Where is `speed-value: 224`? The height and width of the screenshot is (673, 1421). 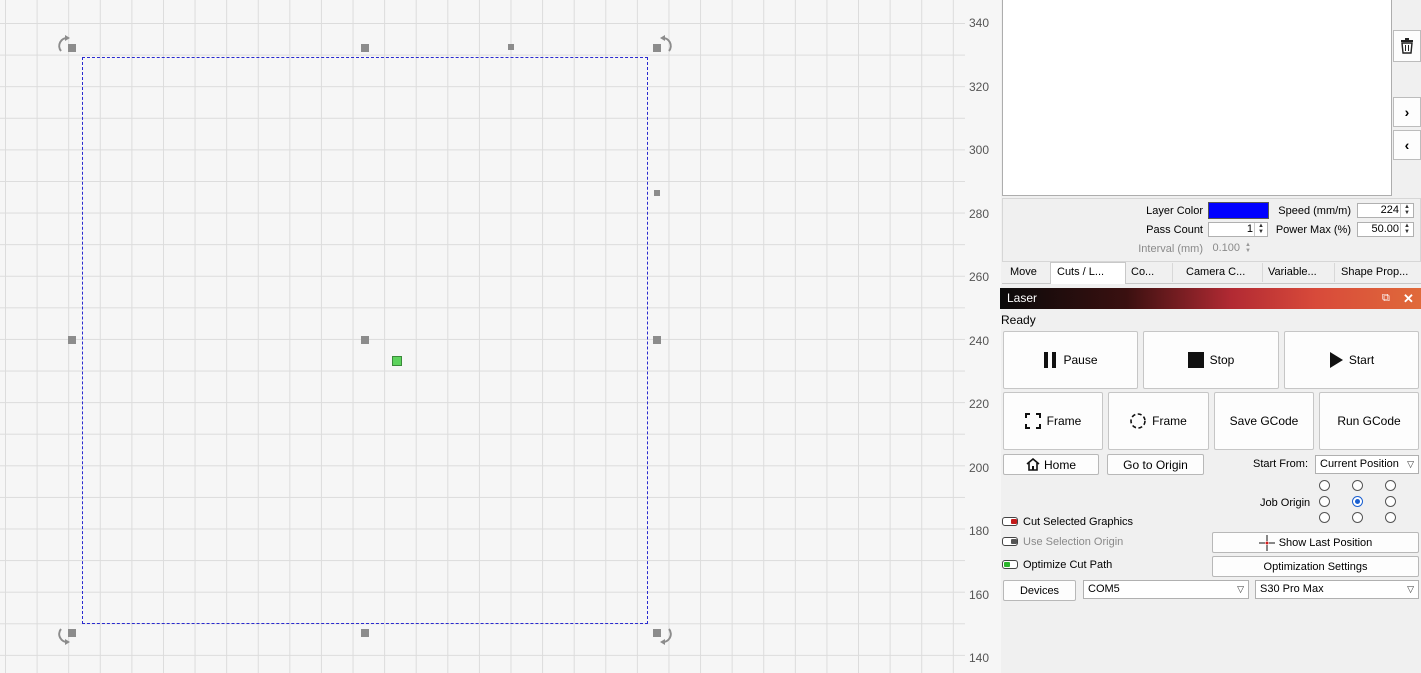
speed-value: 224 is located at coordinates (1389, 210).